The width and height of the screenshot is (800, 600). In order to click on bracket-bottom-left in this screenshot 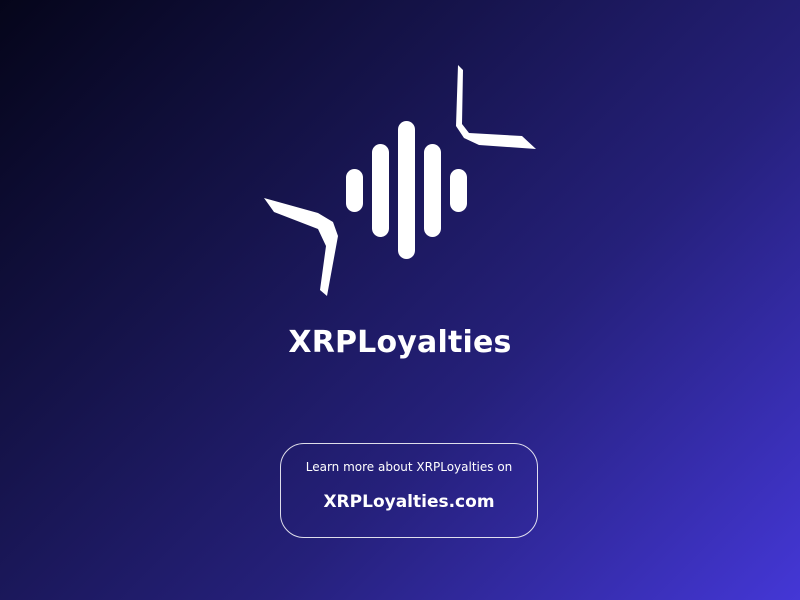, I will do `click(301, 247)`.